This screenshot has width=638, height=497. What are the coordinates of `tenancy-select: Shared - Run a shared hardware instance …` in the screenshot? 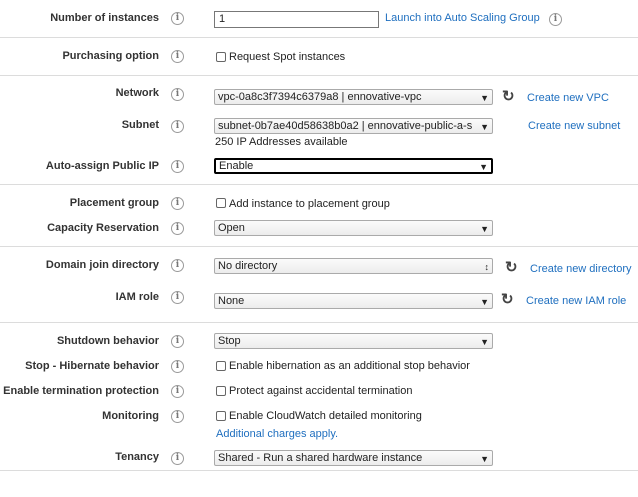 It's located at (353, 458).